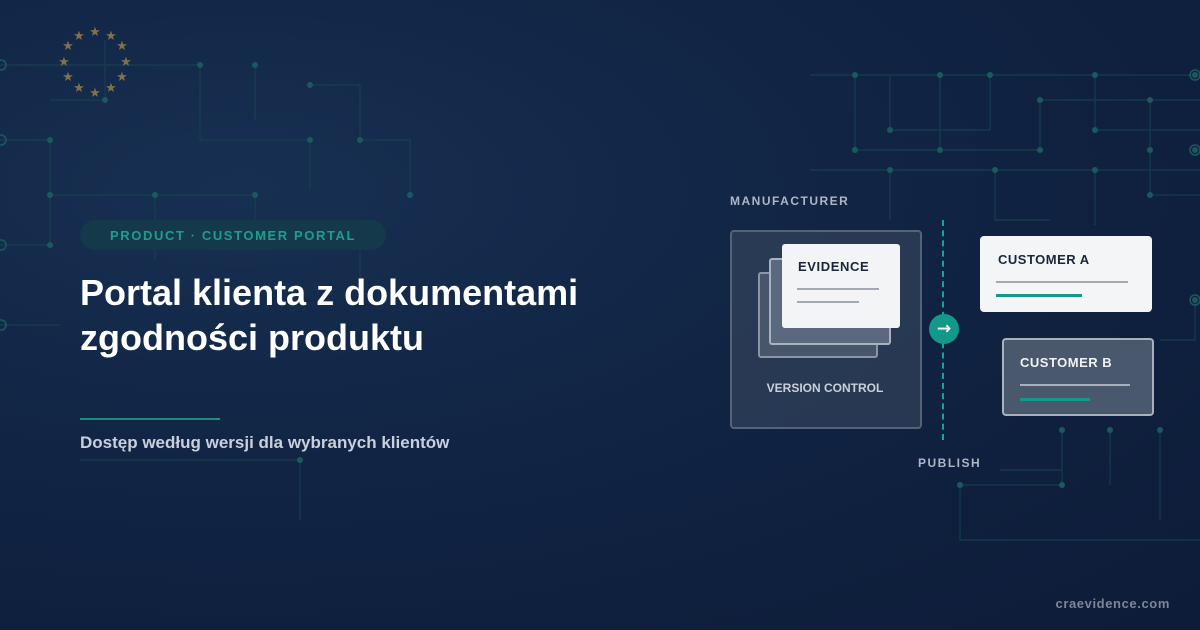 The width and height of the screenshot is (1200, 630). Describe the element at coordinates (1066, 274) in the screenshot. I see `customer-a-card: CUSTOMER A` at that location.